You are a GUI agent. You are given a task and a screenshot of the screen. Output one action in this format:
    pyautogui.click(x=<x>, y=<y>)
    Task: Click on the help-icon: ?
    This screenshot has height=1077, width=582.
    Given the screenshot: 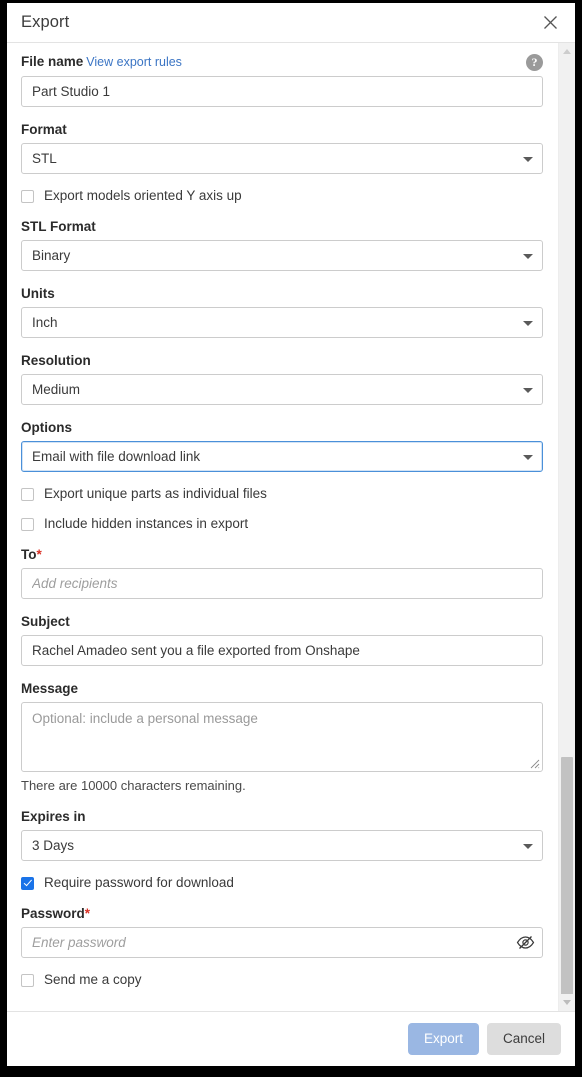 What is the action you would take?
    pyautogui.click(x=534, y=62)
    